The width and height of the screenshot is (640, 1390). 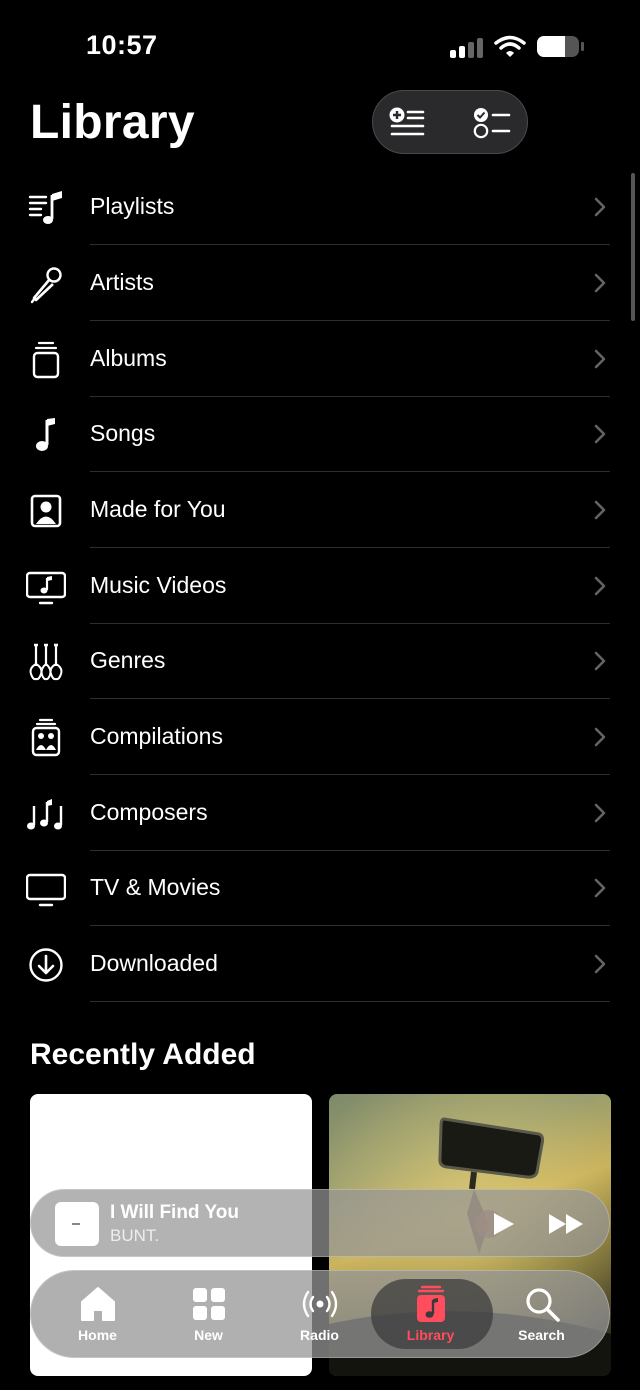 I want to click on wifi-icon, so click(x=510, y=46).